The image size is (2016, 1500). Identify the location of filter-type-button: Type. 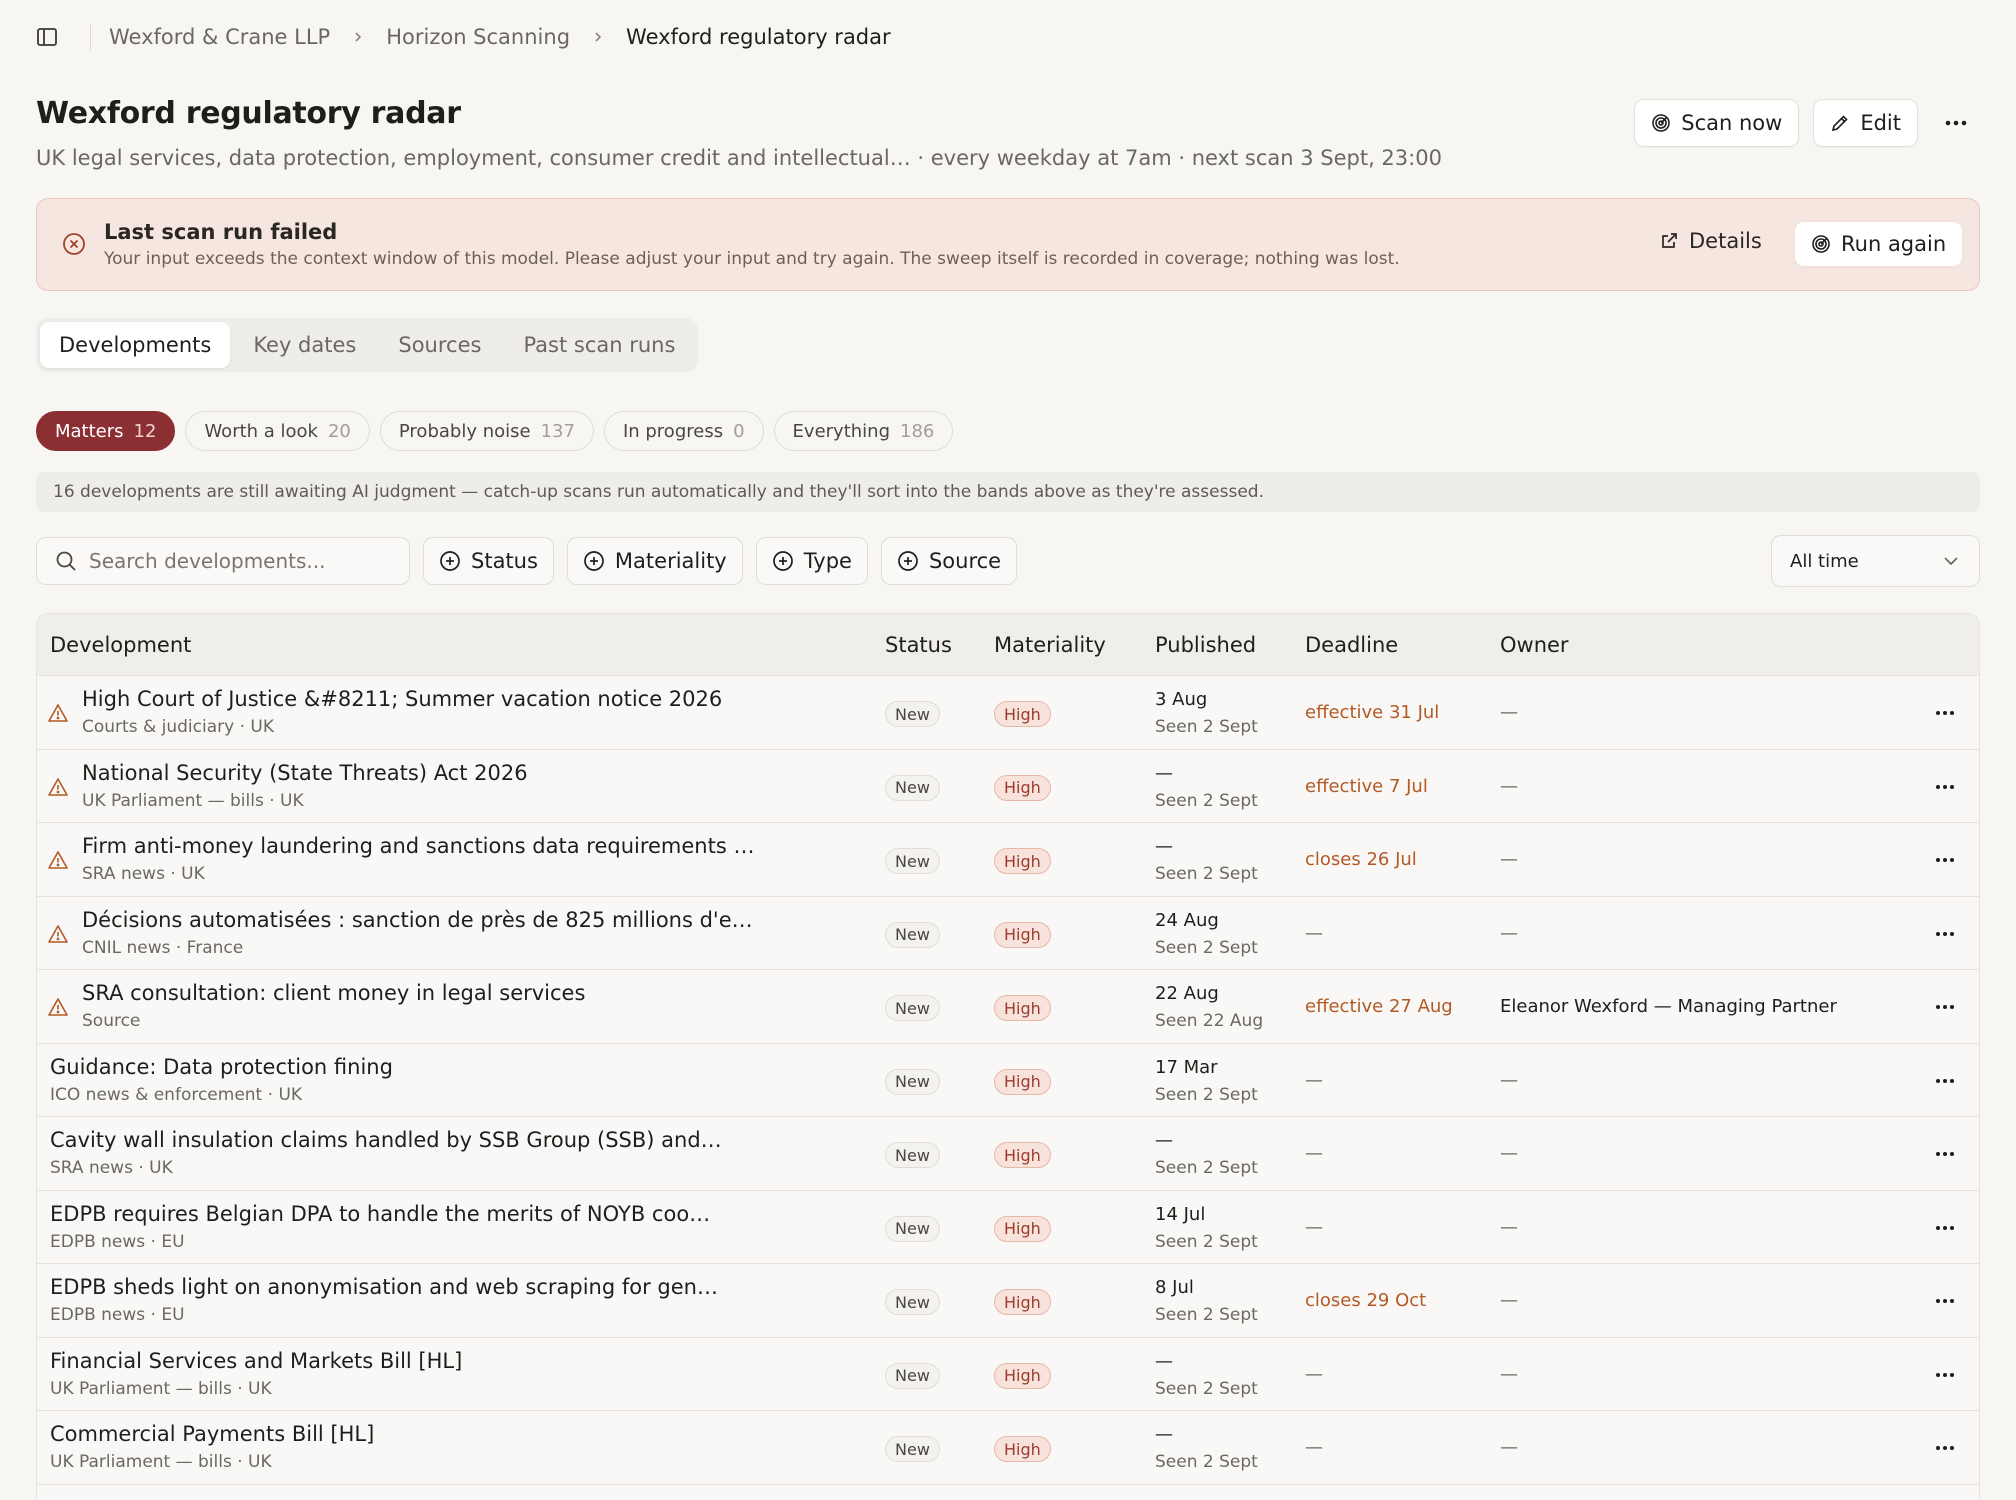
(811, 561).